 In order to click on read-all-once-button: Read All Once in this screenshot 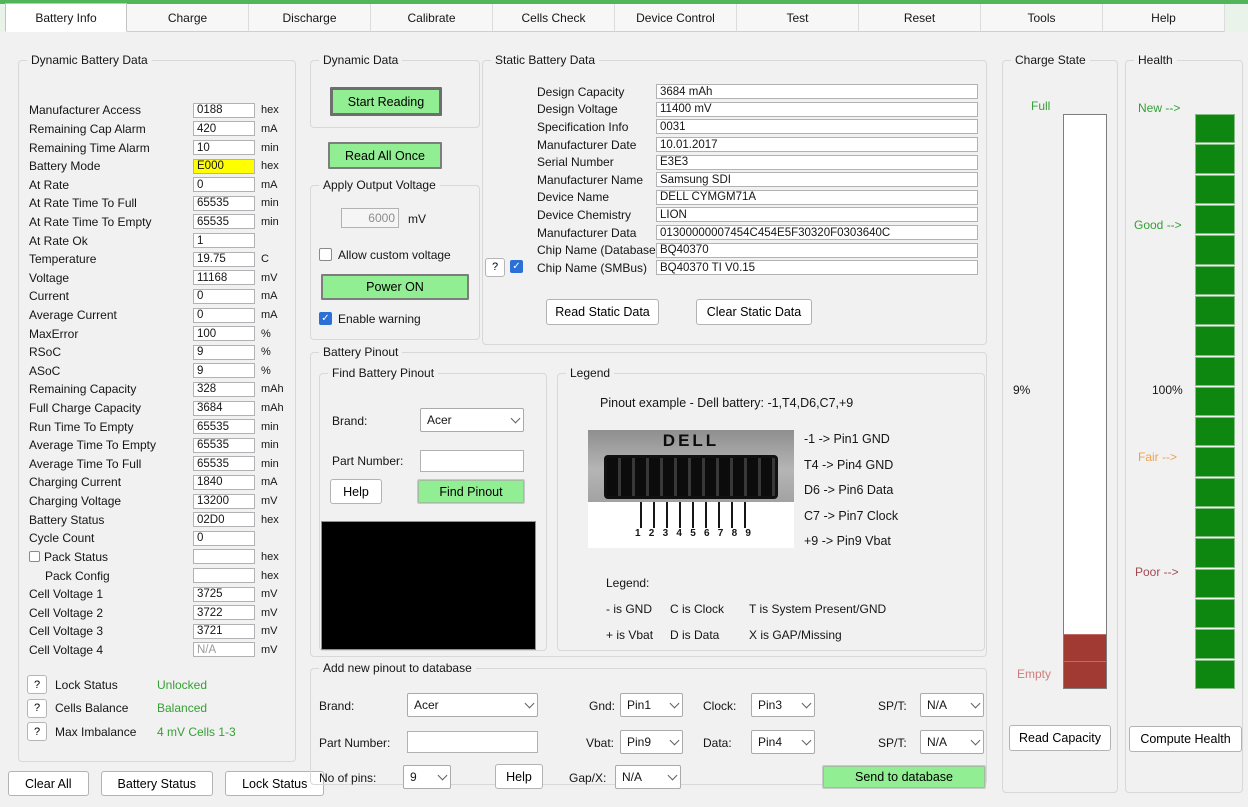, I will do `click(385, 155)`.